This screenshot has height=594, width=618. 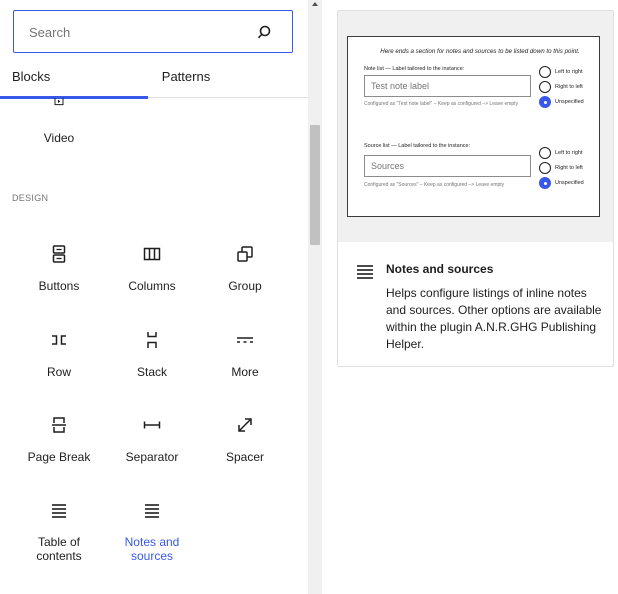 What do you see at coordinates (59, 556) in the screenshot?
I see `block-label-line: contents` at bounding box center [59, 556].